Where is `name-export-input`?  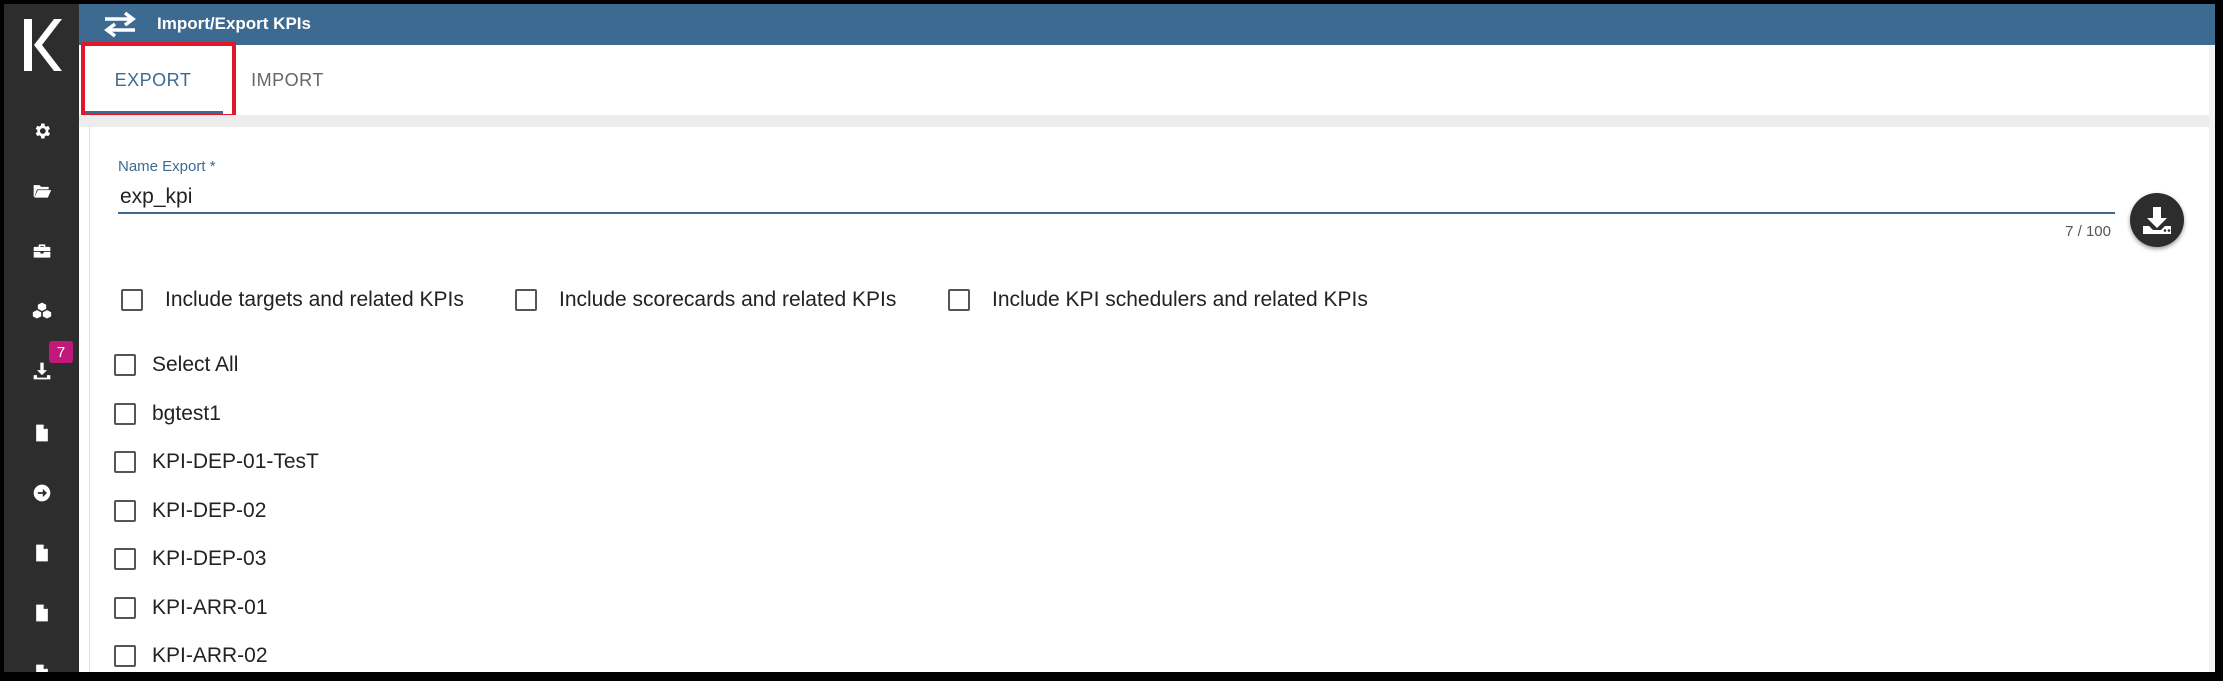 name-export-input is located at coordinates (1116, 198).